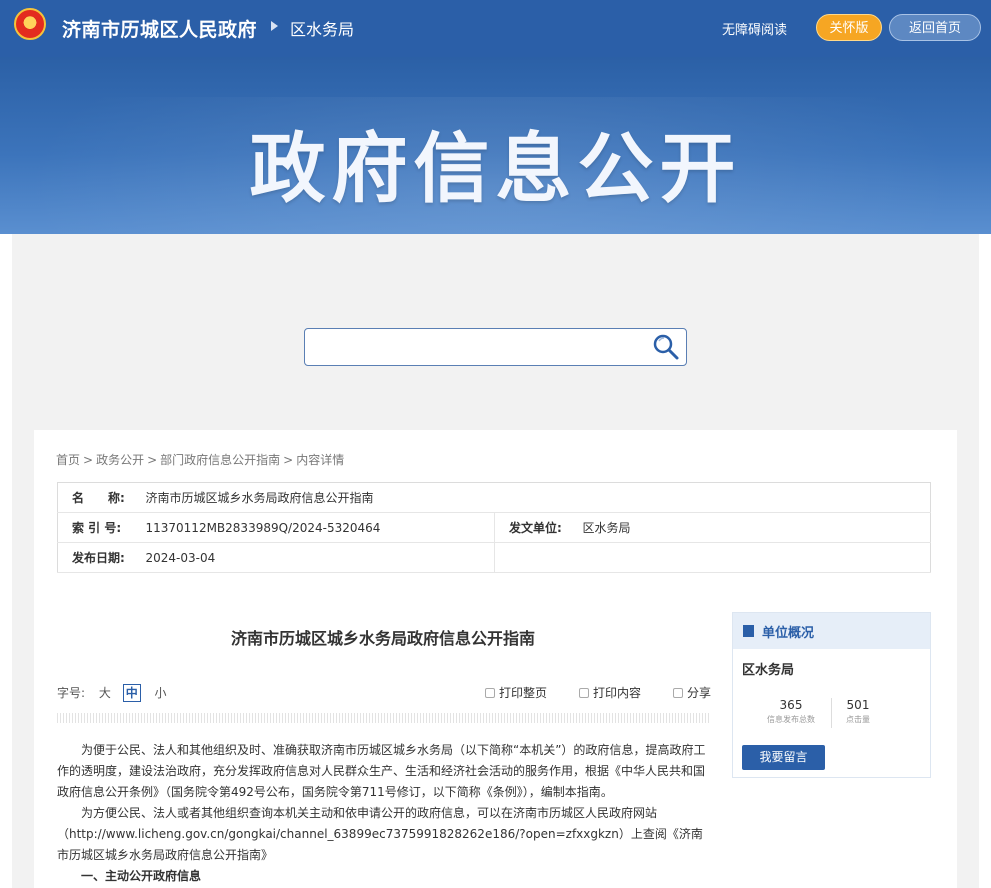  I want to click on search-box, so click(495, 347).